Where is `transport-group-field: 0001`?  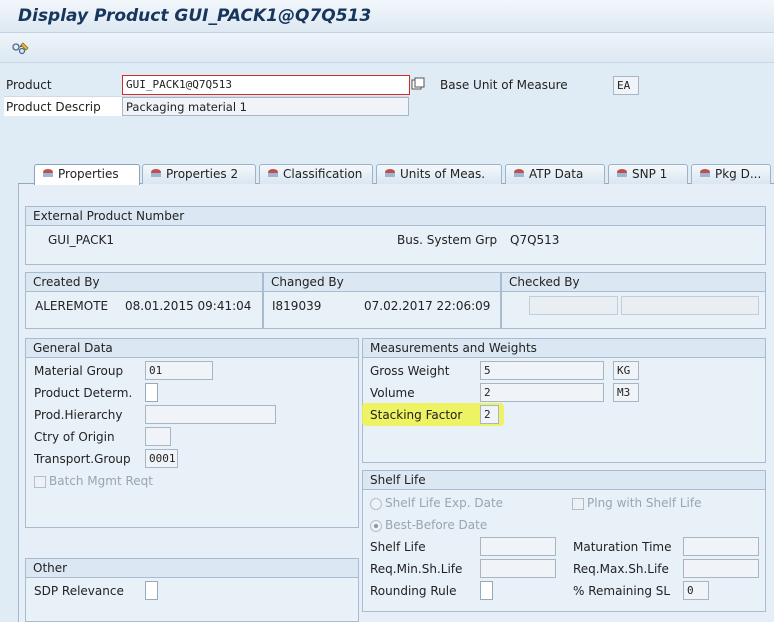 transport-group-field: 0001 is located at coordinates (161, 458).